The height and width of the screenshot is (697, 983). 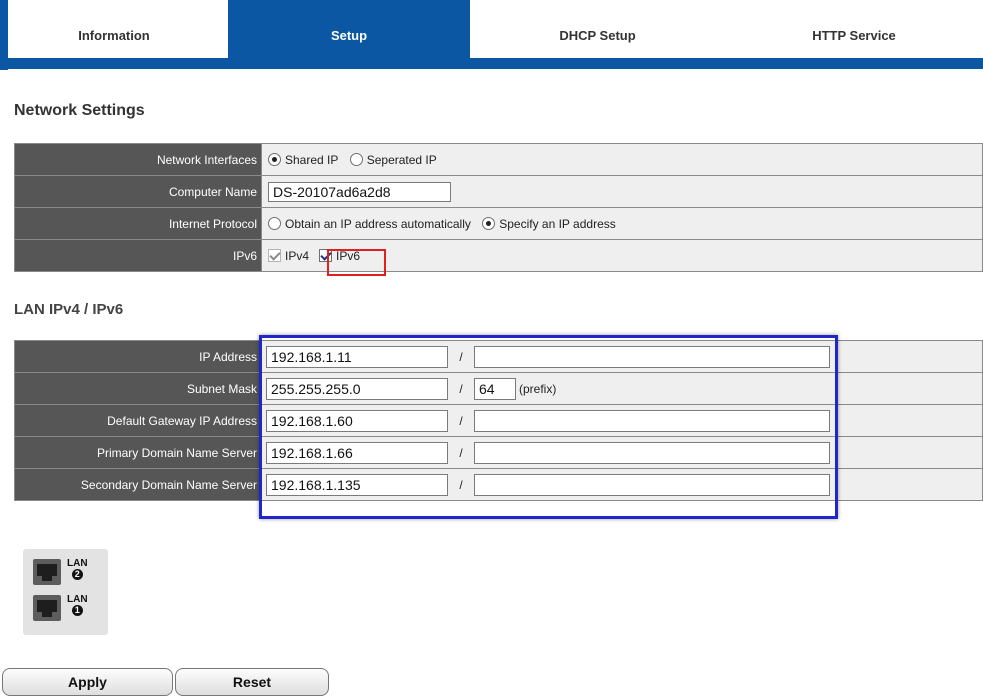 What do you see at coordinates (356, 262) in the screenshot?
I see `ipv6-highlight-box` at bounding box center [356, 262].